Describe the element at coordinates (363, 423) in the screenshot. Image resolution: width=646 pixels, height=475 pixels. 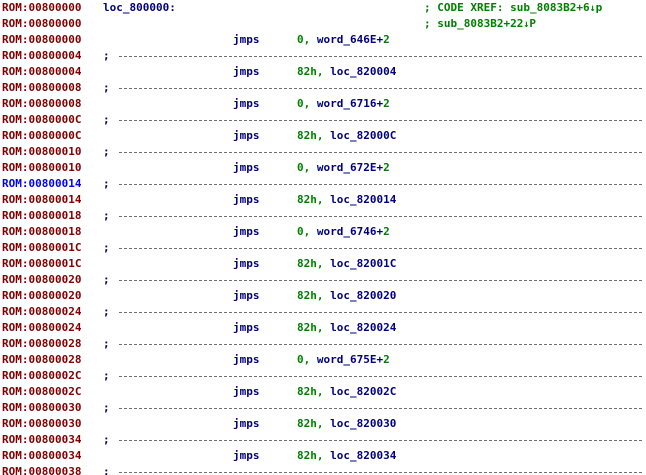
I see `operand-target: loc_820030` at that location.